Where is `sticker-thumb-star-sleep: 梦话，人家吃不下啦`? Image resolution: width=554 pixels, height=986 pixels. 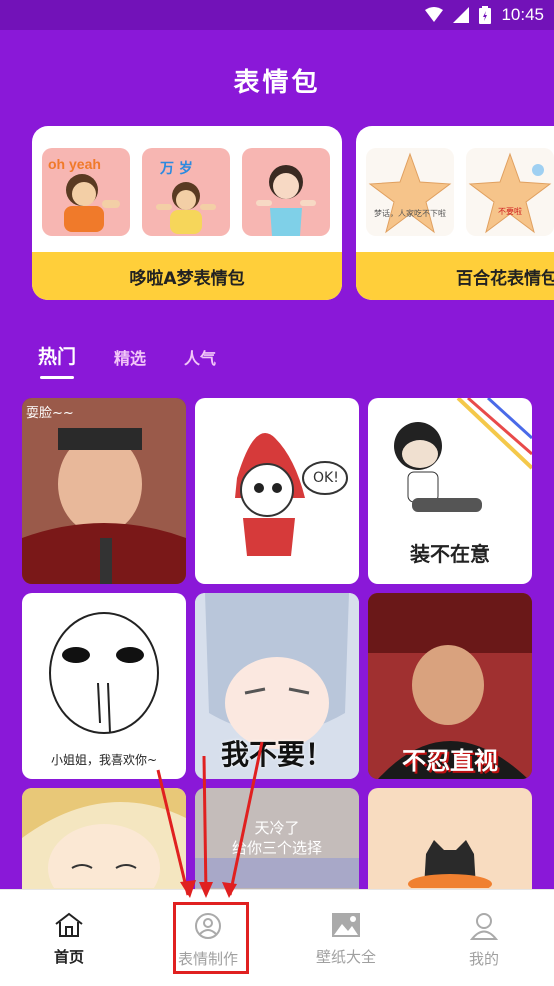
sticker-thumb-star-sleep: 梦话，人家吃不下啦 is located at coordinates (410, 192).